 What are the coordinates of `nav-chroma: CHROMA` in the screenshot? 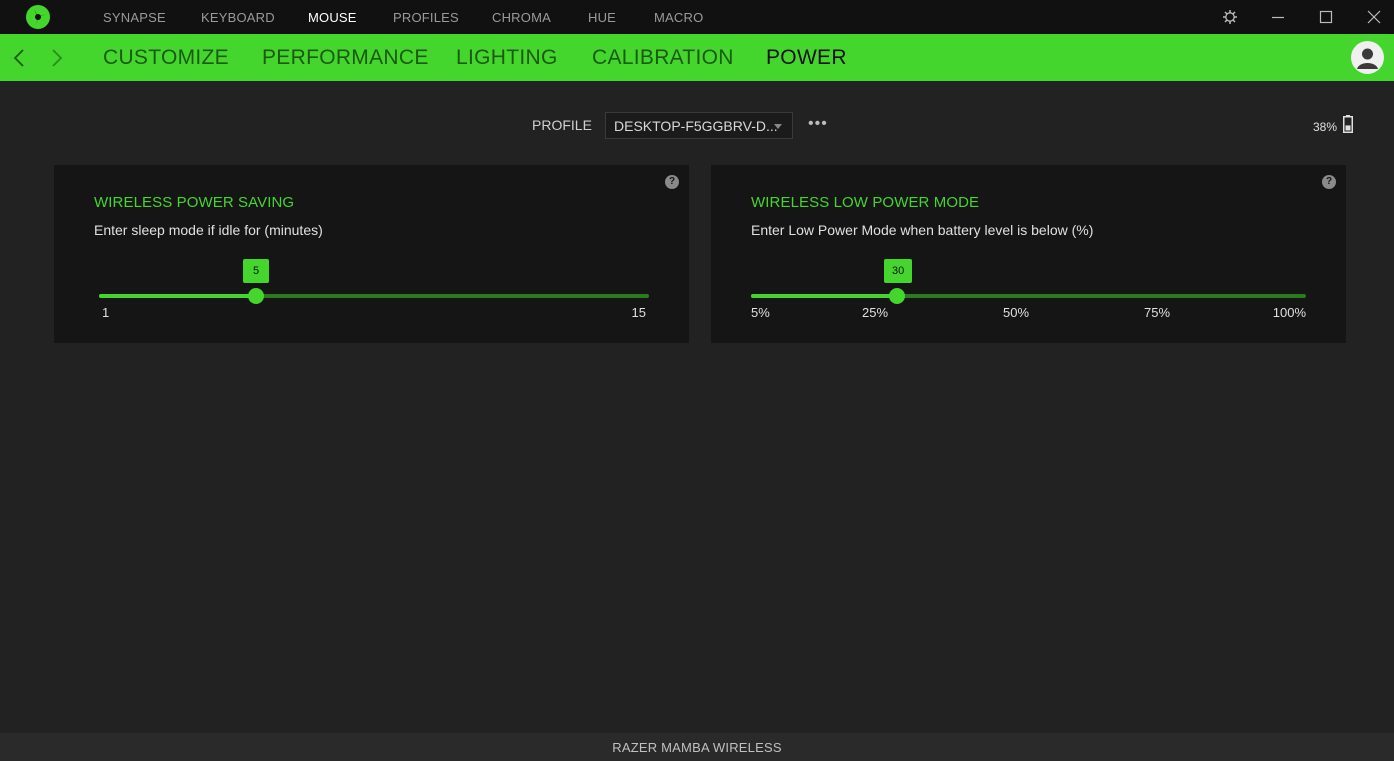 It's located at (521, 17).